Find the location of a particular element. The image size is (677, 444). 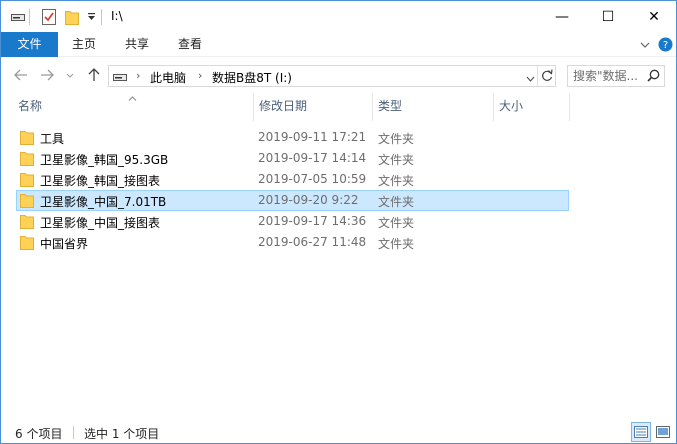

details-view-icon is located at coordinates (641, 432).